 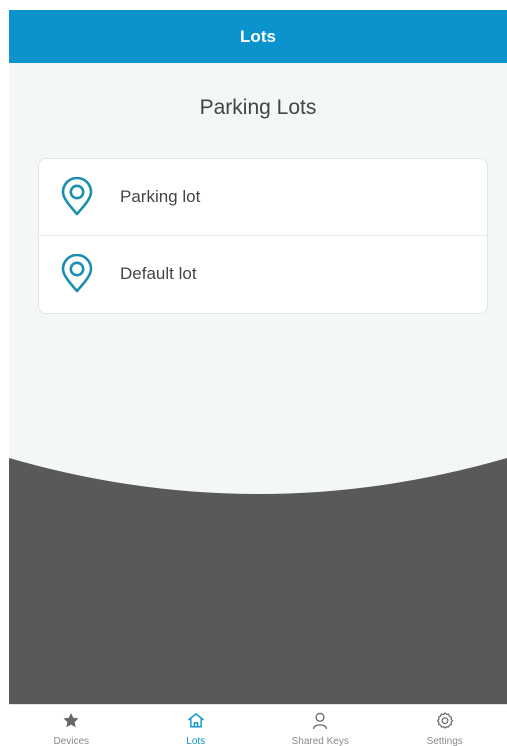 What do you see at coordinates (263, 274) in the screenshot?
I see `lot-item-default-lot: Default lot` at bounding box center [263, 274].